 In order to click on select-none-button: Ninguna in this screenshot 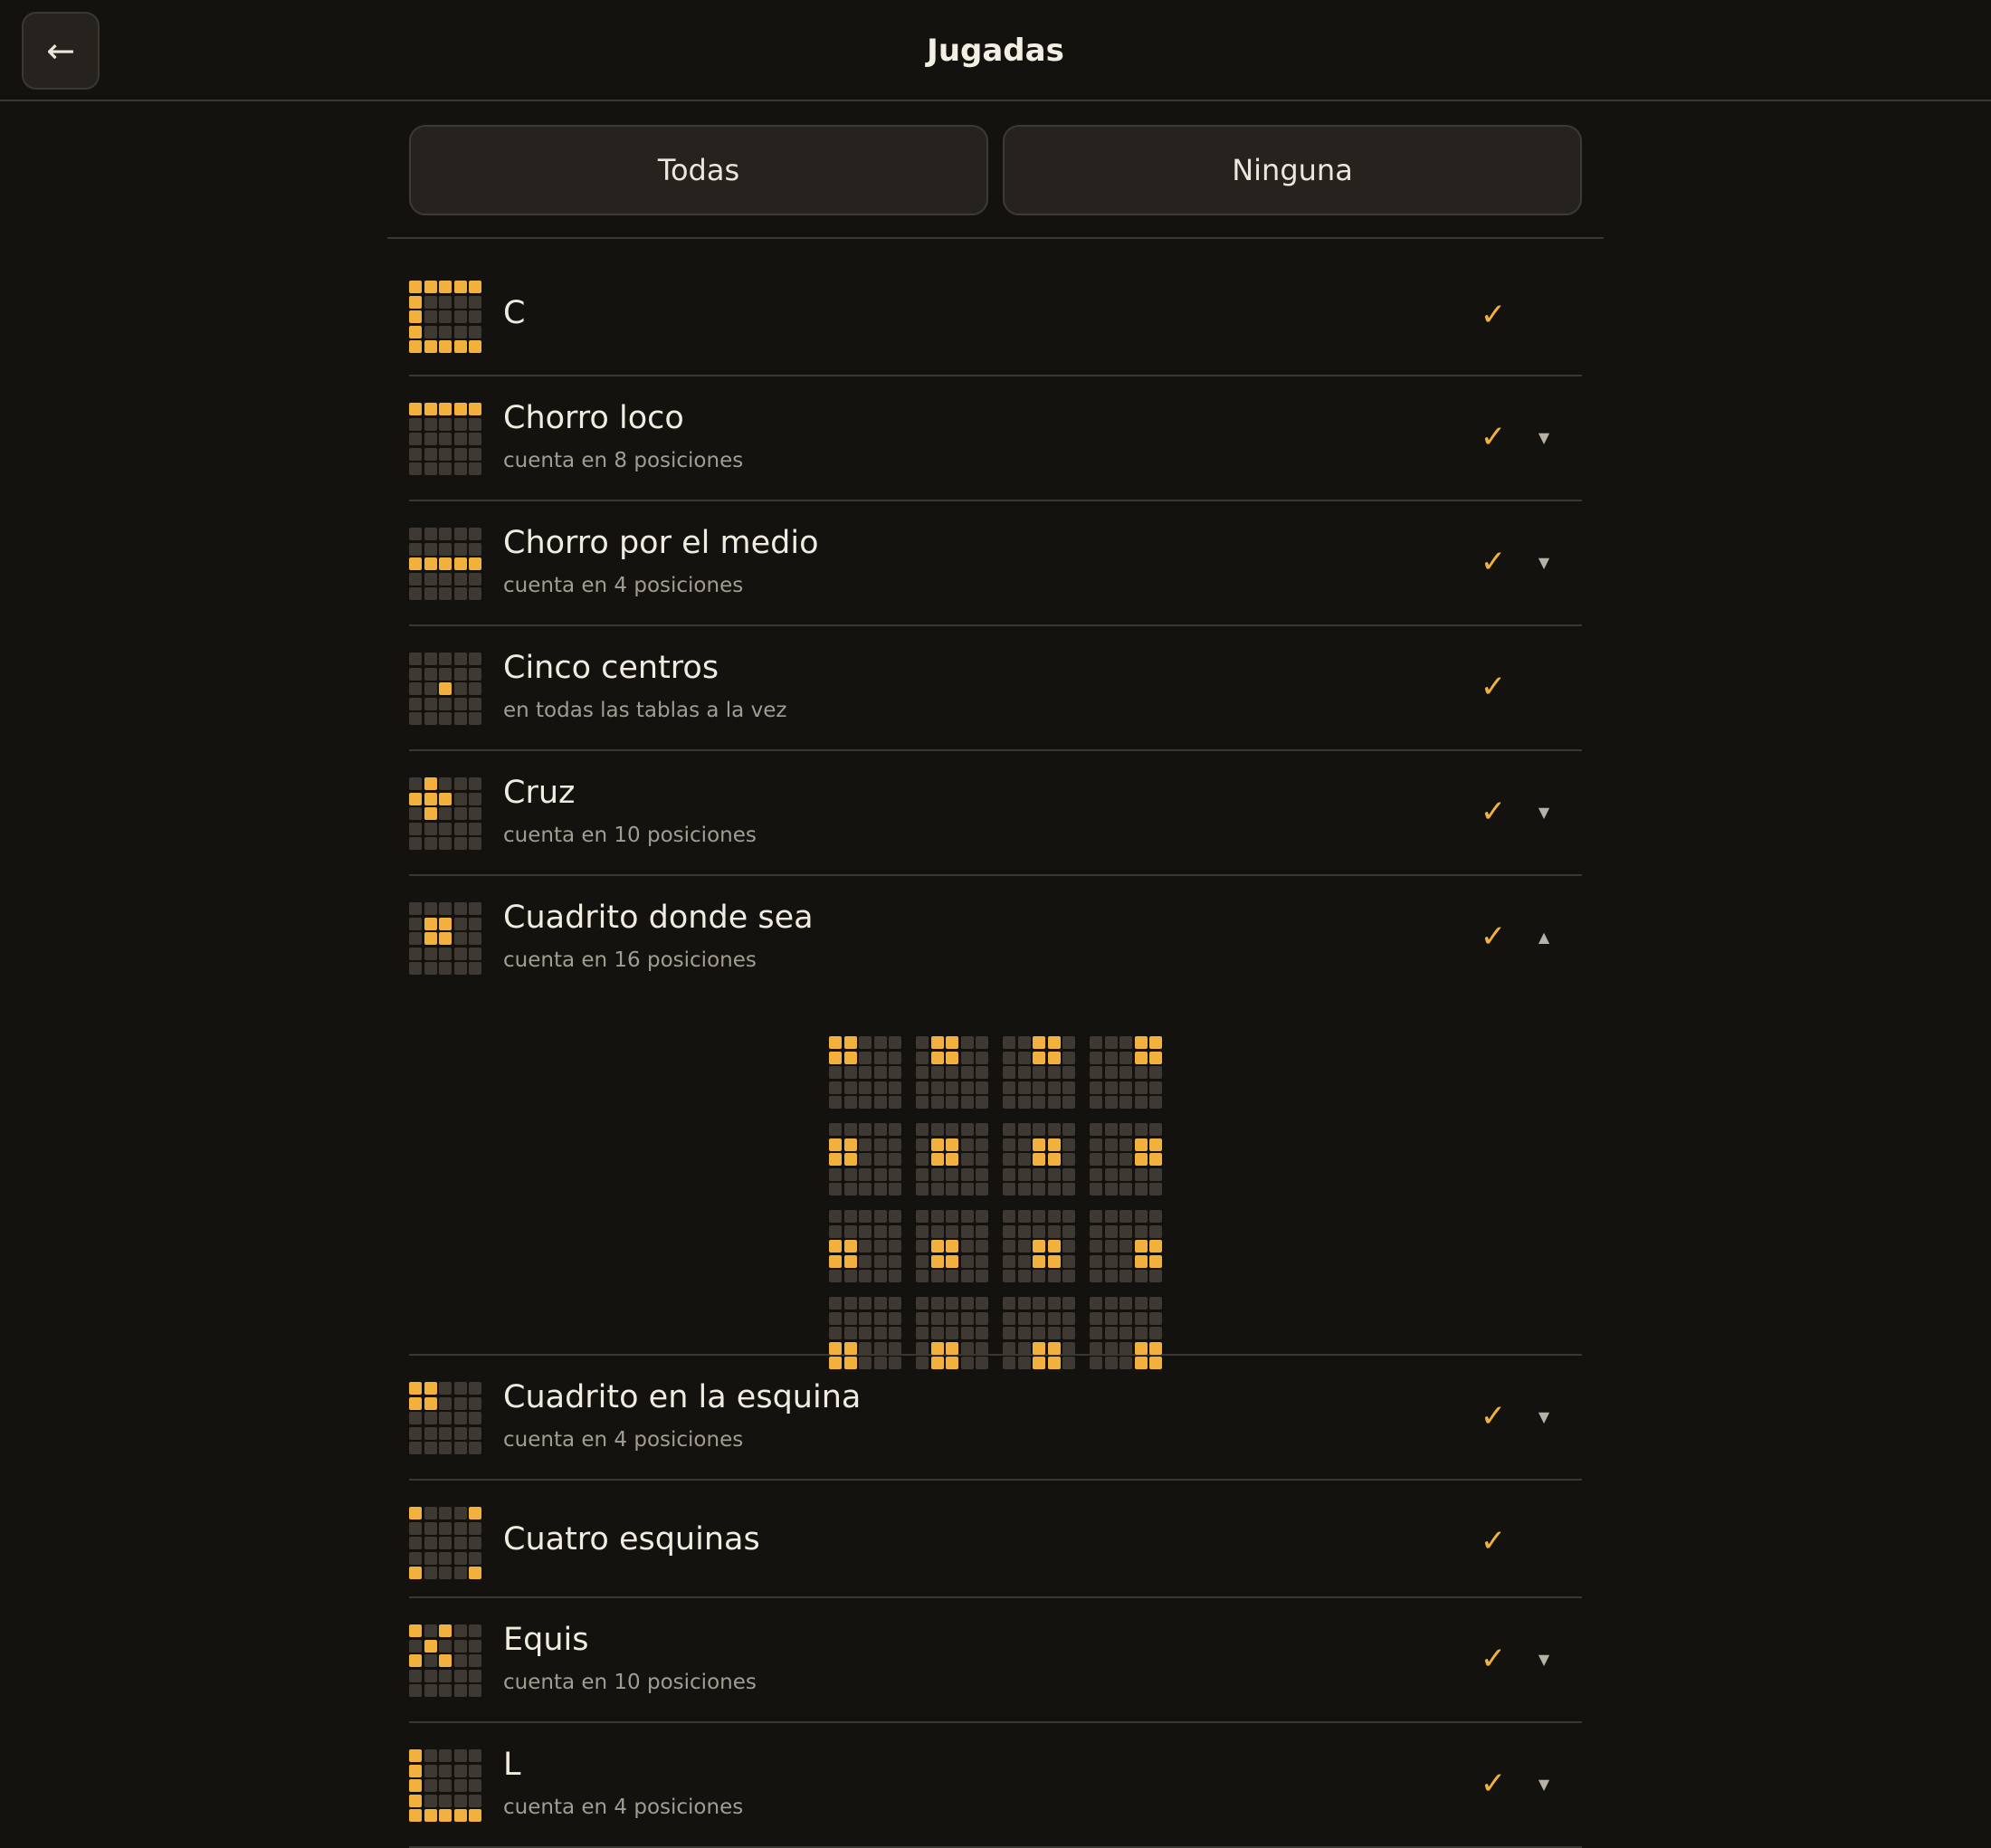, I will do `click(1293, 170)`.